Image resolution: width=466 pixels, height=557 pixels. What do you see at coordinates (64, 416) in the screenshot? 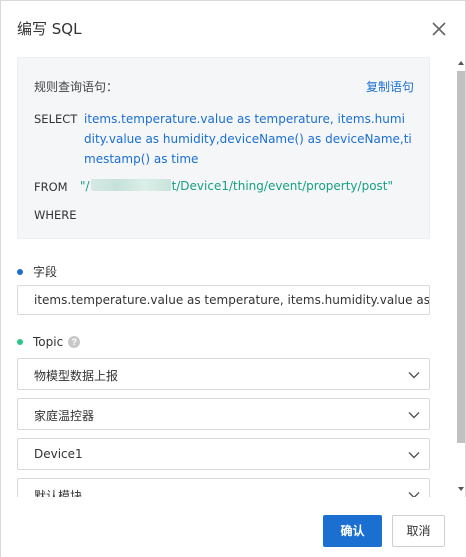
I see `select-value: 家庭温控器` at bounding box center [64, 416].